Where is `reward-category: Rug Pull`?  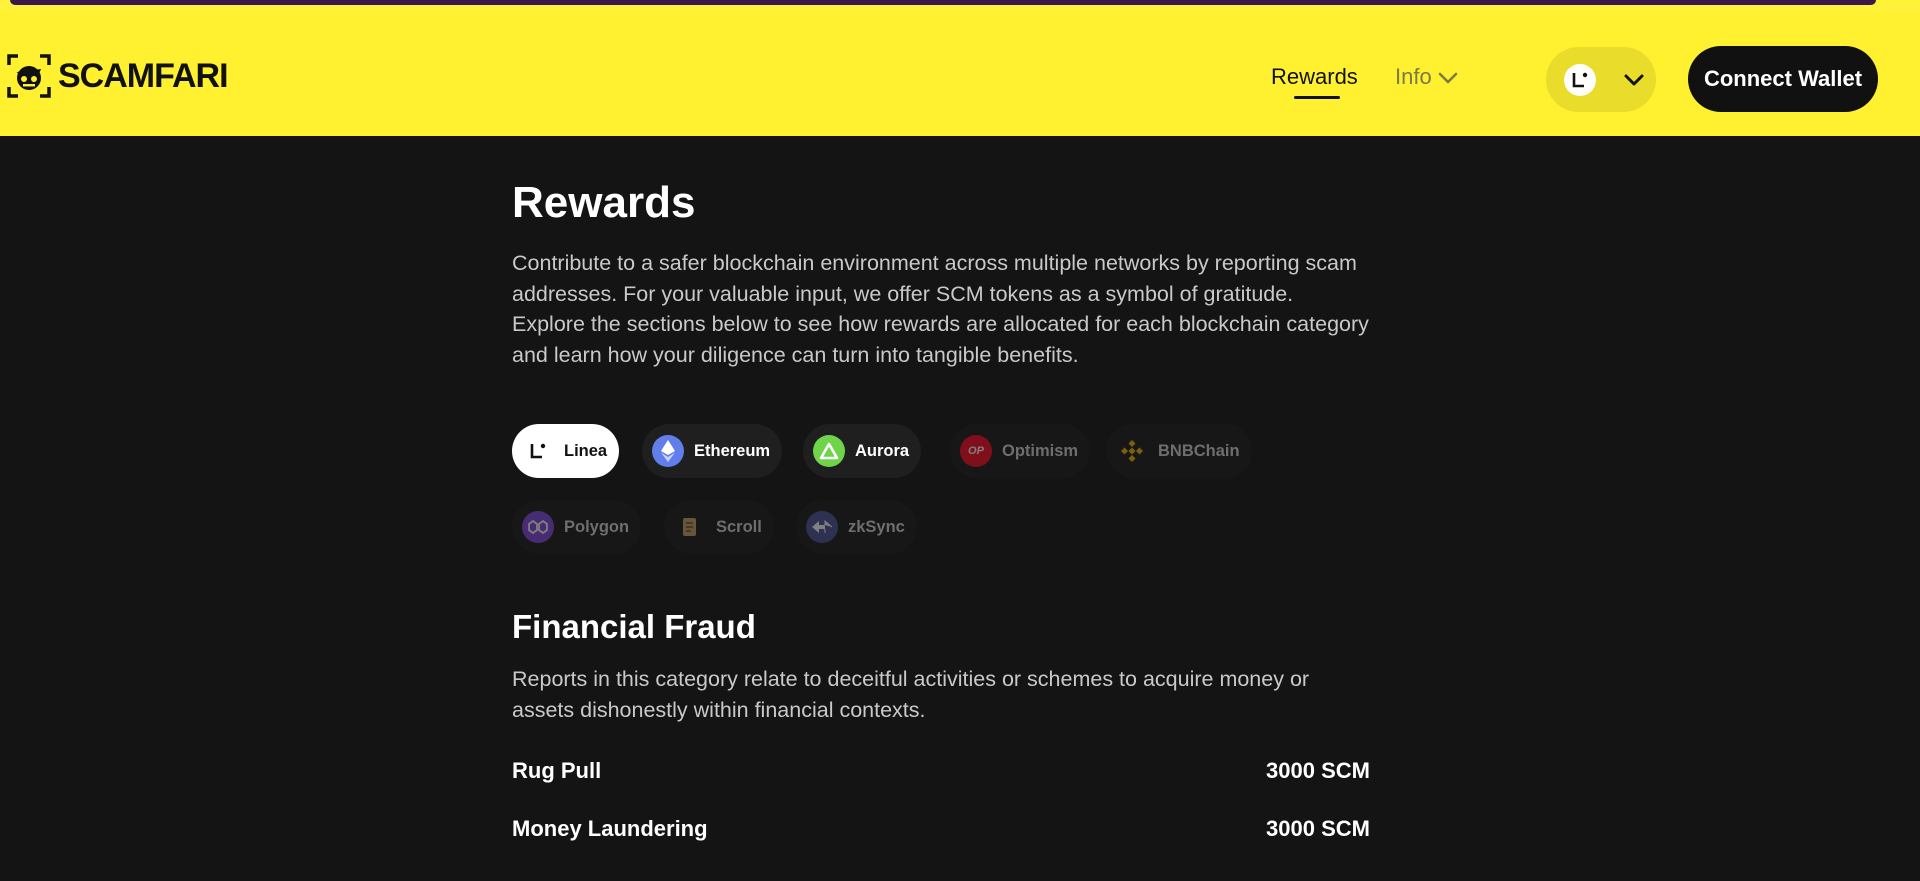
reward-category: Rug Pull is located at coordinates (557, 770).